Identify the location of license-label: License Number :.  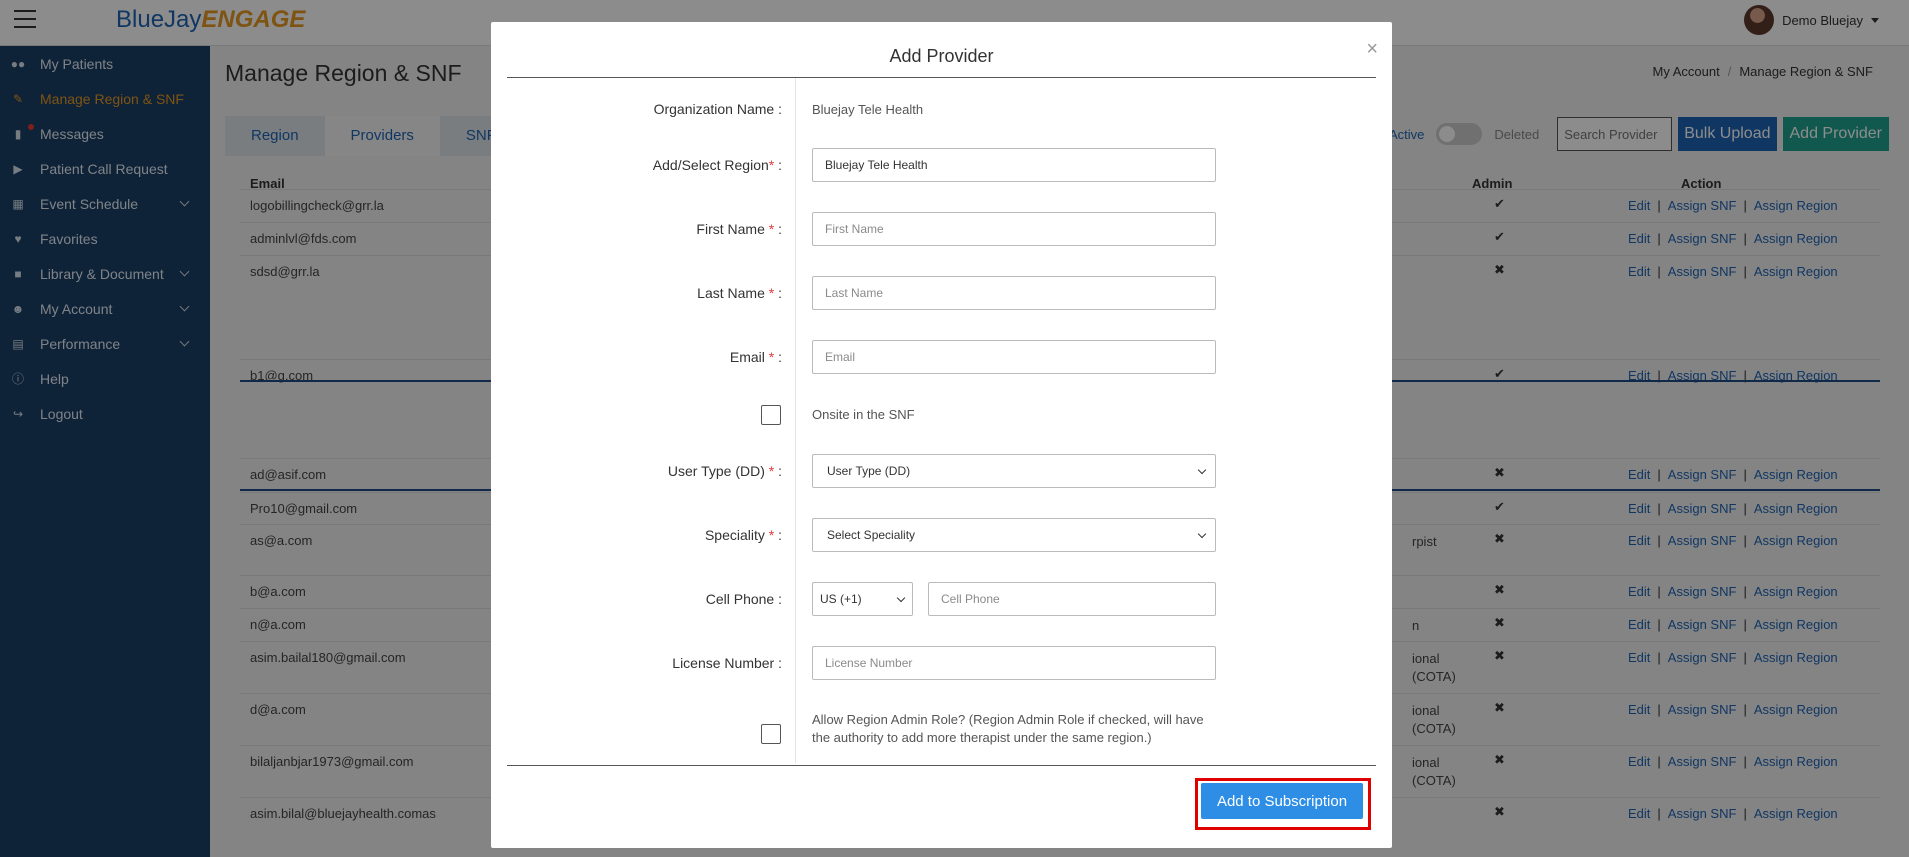
(727, 663).